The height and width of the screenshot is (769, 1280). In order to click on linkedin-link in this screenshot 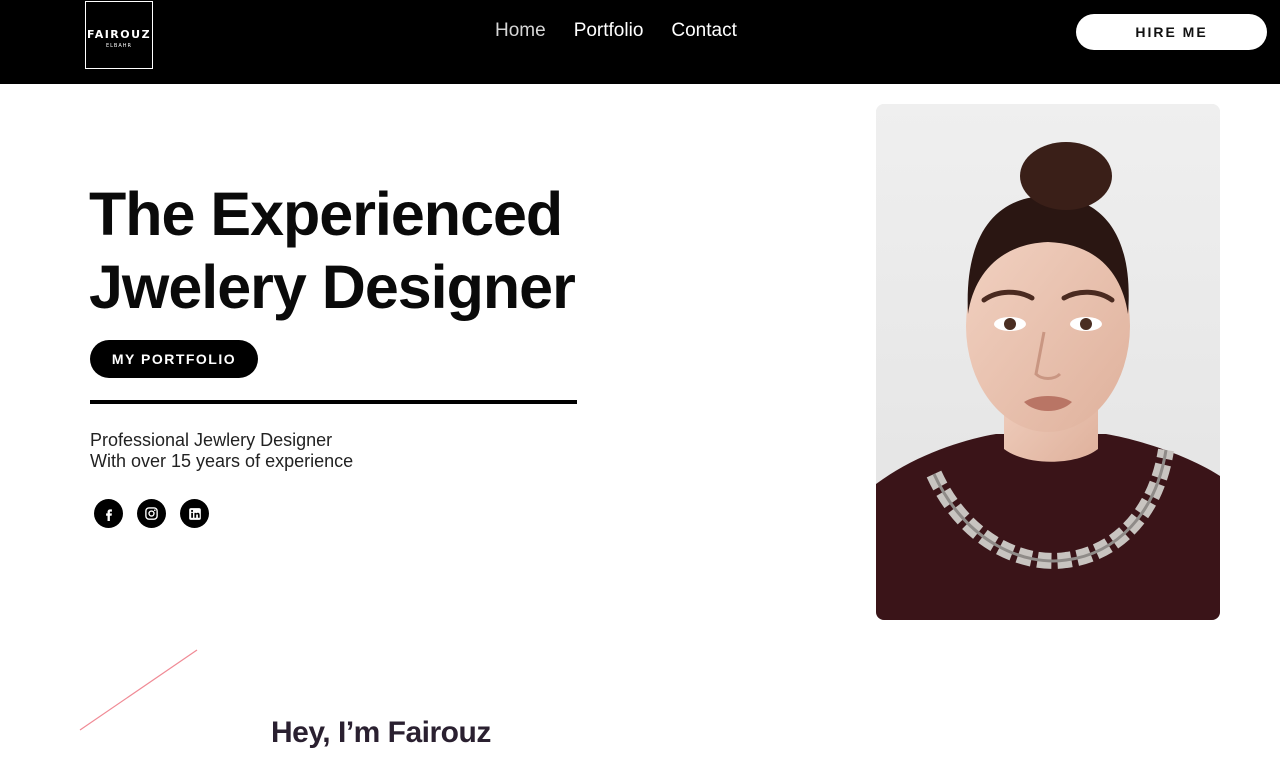, I will do `click(194, 513)`.